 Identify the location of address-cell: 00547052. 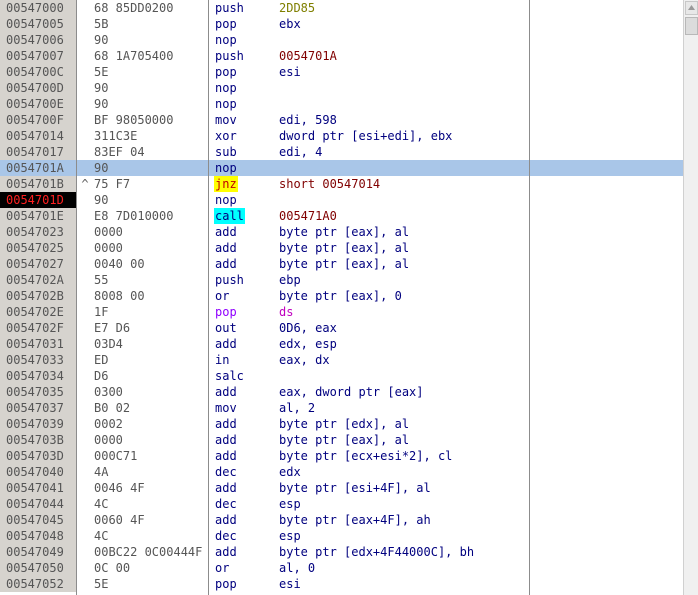
(38, 584).